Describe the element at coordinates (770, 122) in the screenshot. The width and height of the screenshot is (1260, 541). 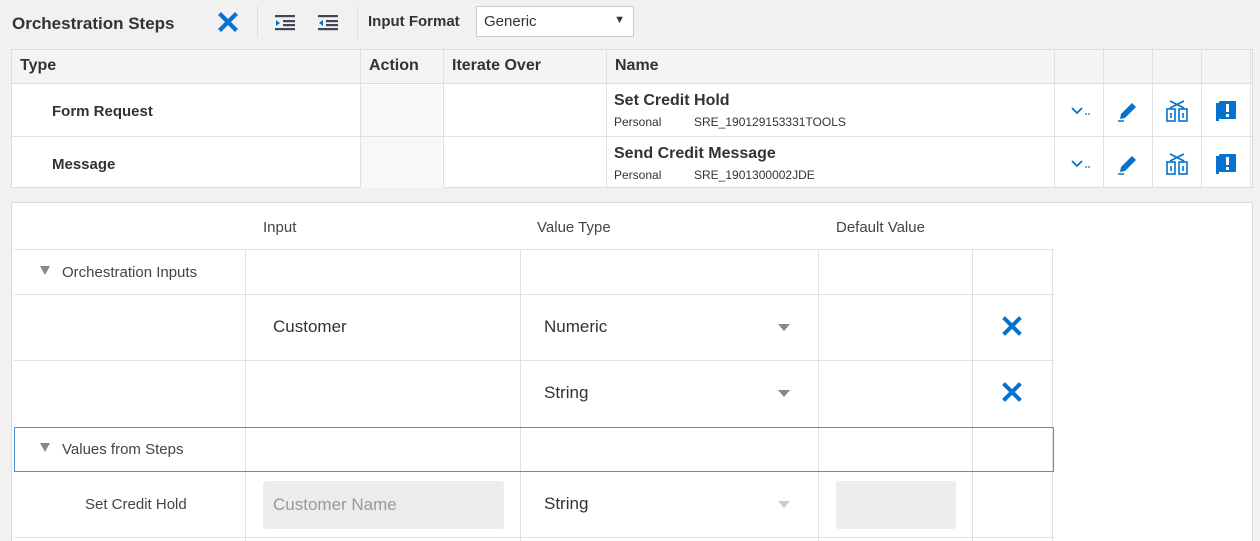
I see `step-id: SRE_190129153331TOOLS` at that location.